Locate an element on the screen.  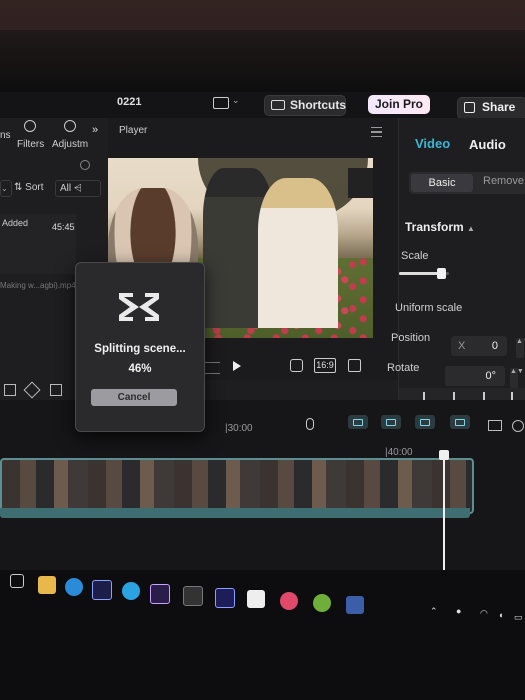
app-icon-blue is located at coordinates (355, 605).